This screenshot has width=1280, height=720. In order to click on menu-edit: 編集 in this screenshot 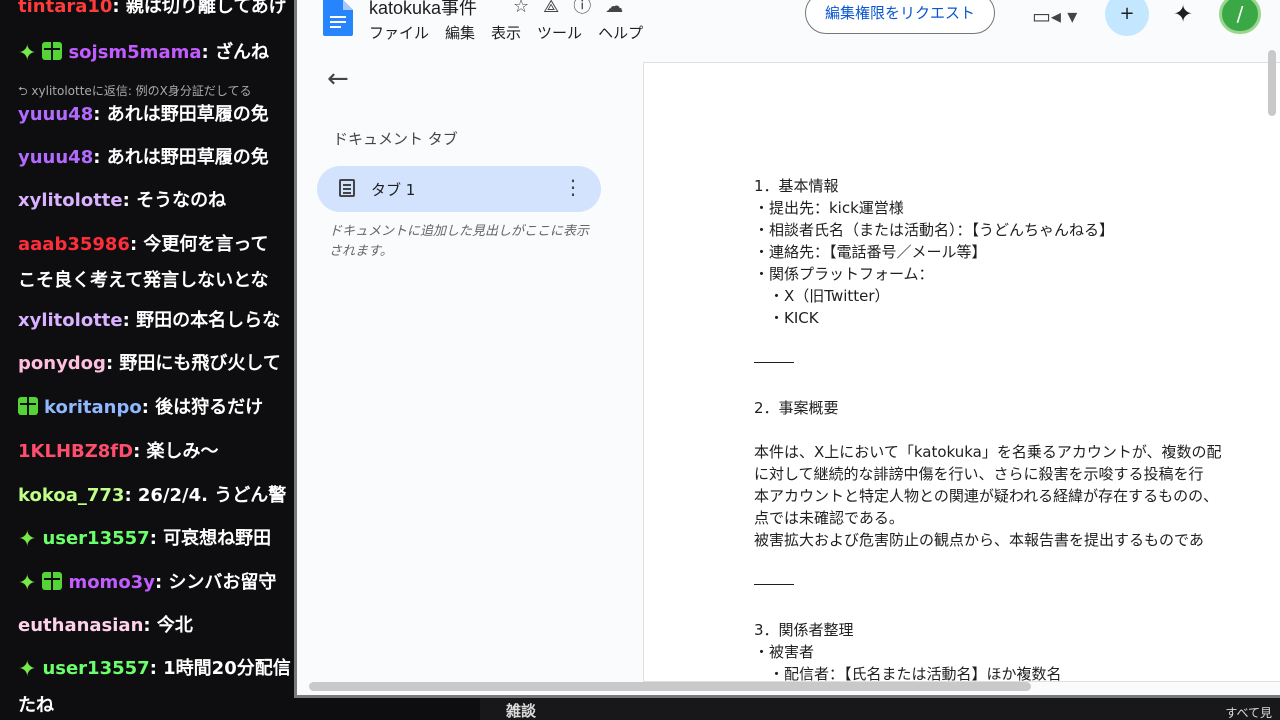, I will do `click(460, 33)`.